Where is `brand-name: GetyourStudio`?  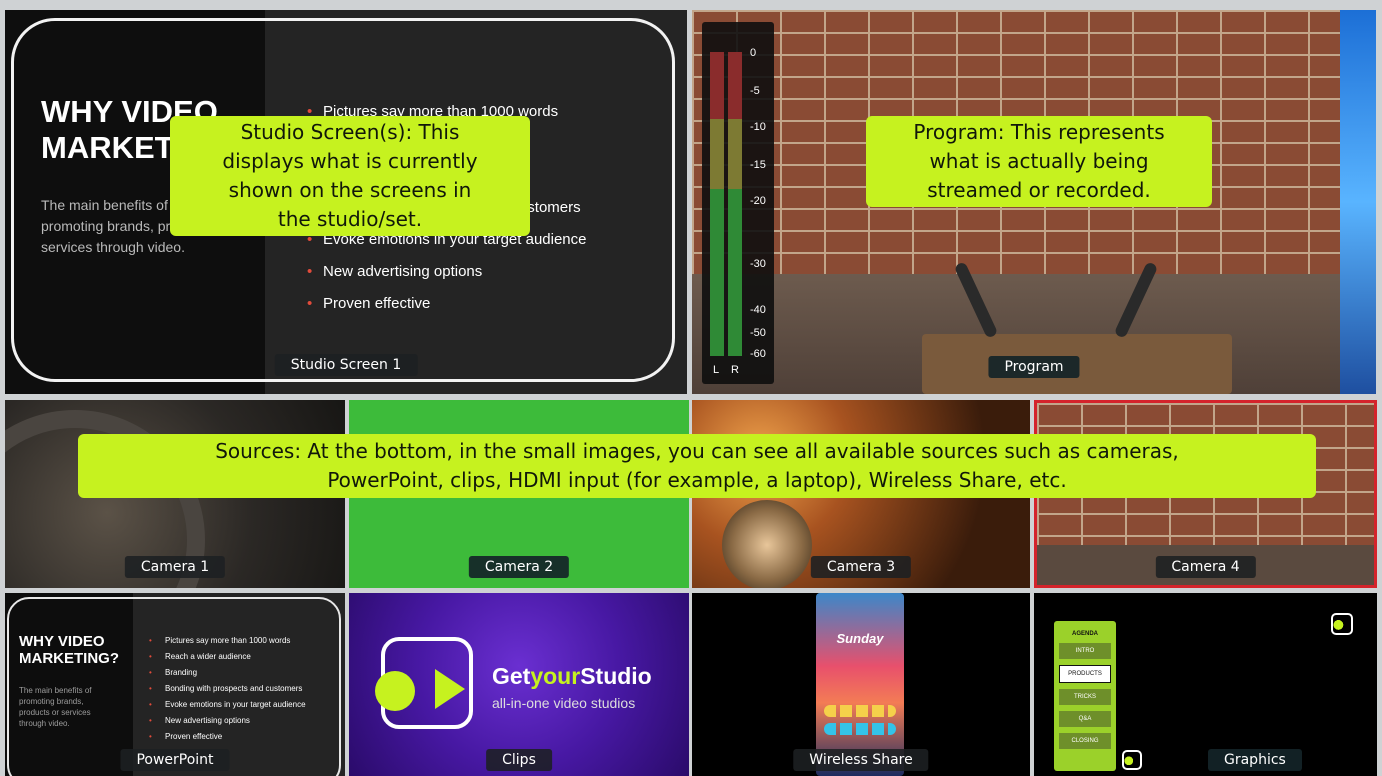 brand-name: GetyourStudio is located at coordinates (572, 676).